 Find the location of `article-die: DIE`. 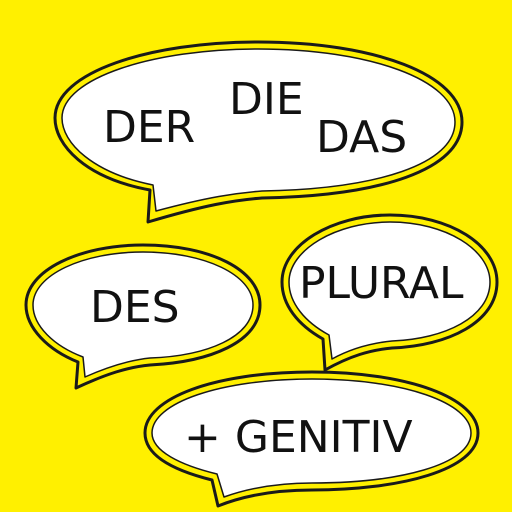

article-die: DIE is located at coordinates (266, 99).